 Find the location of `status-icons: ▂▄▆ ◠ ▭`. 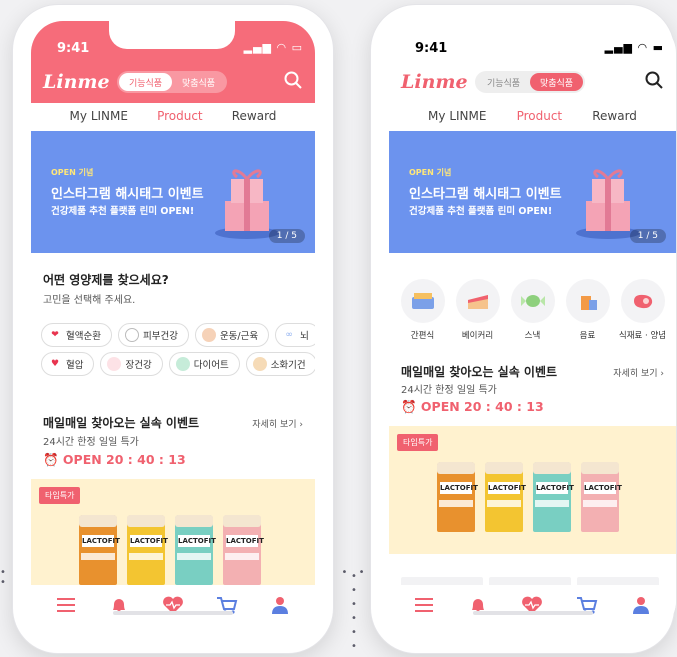

status-icons: ▂▄▆ ◠ ▭ is located at coordinates (273, 47).